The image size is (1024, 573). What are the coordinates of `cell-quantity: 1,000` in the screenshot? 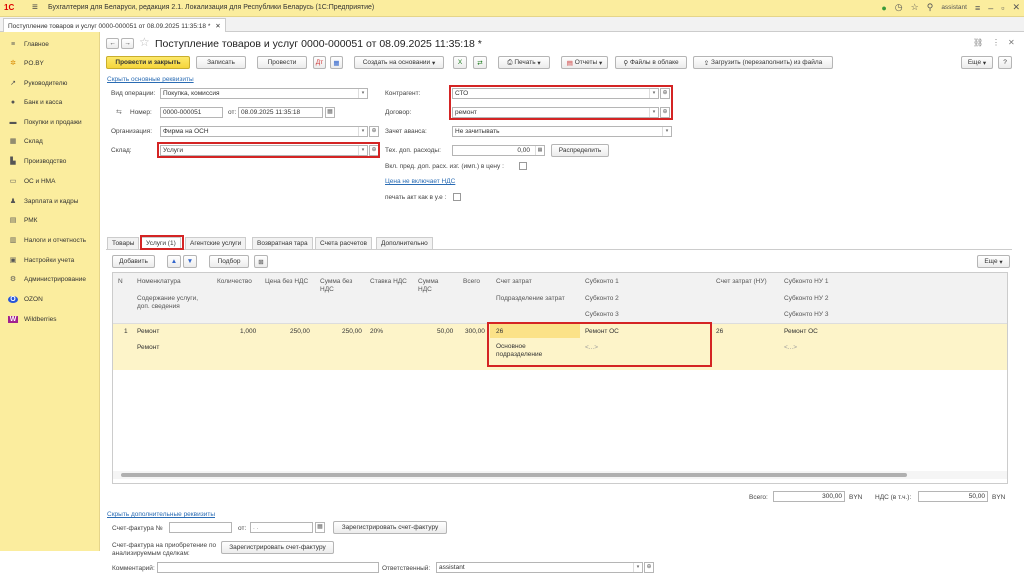 It's located at (248, 331).